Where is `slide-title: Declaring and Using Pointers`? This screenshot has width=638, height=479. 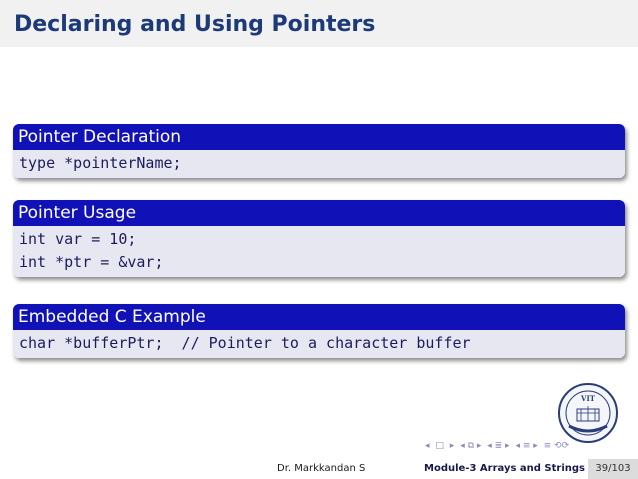
slide-title: Declaring and Using Pointers is located at coordinates (195, 24).